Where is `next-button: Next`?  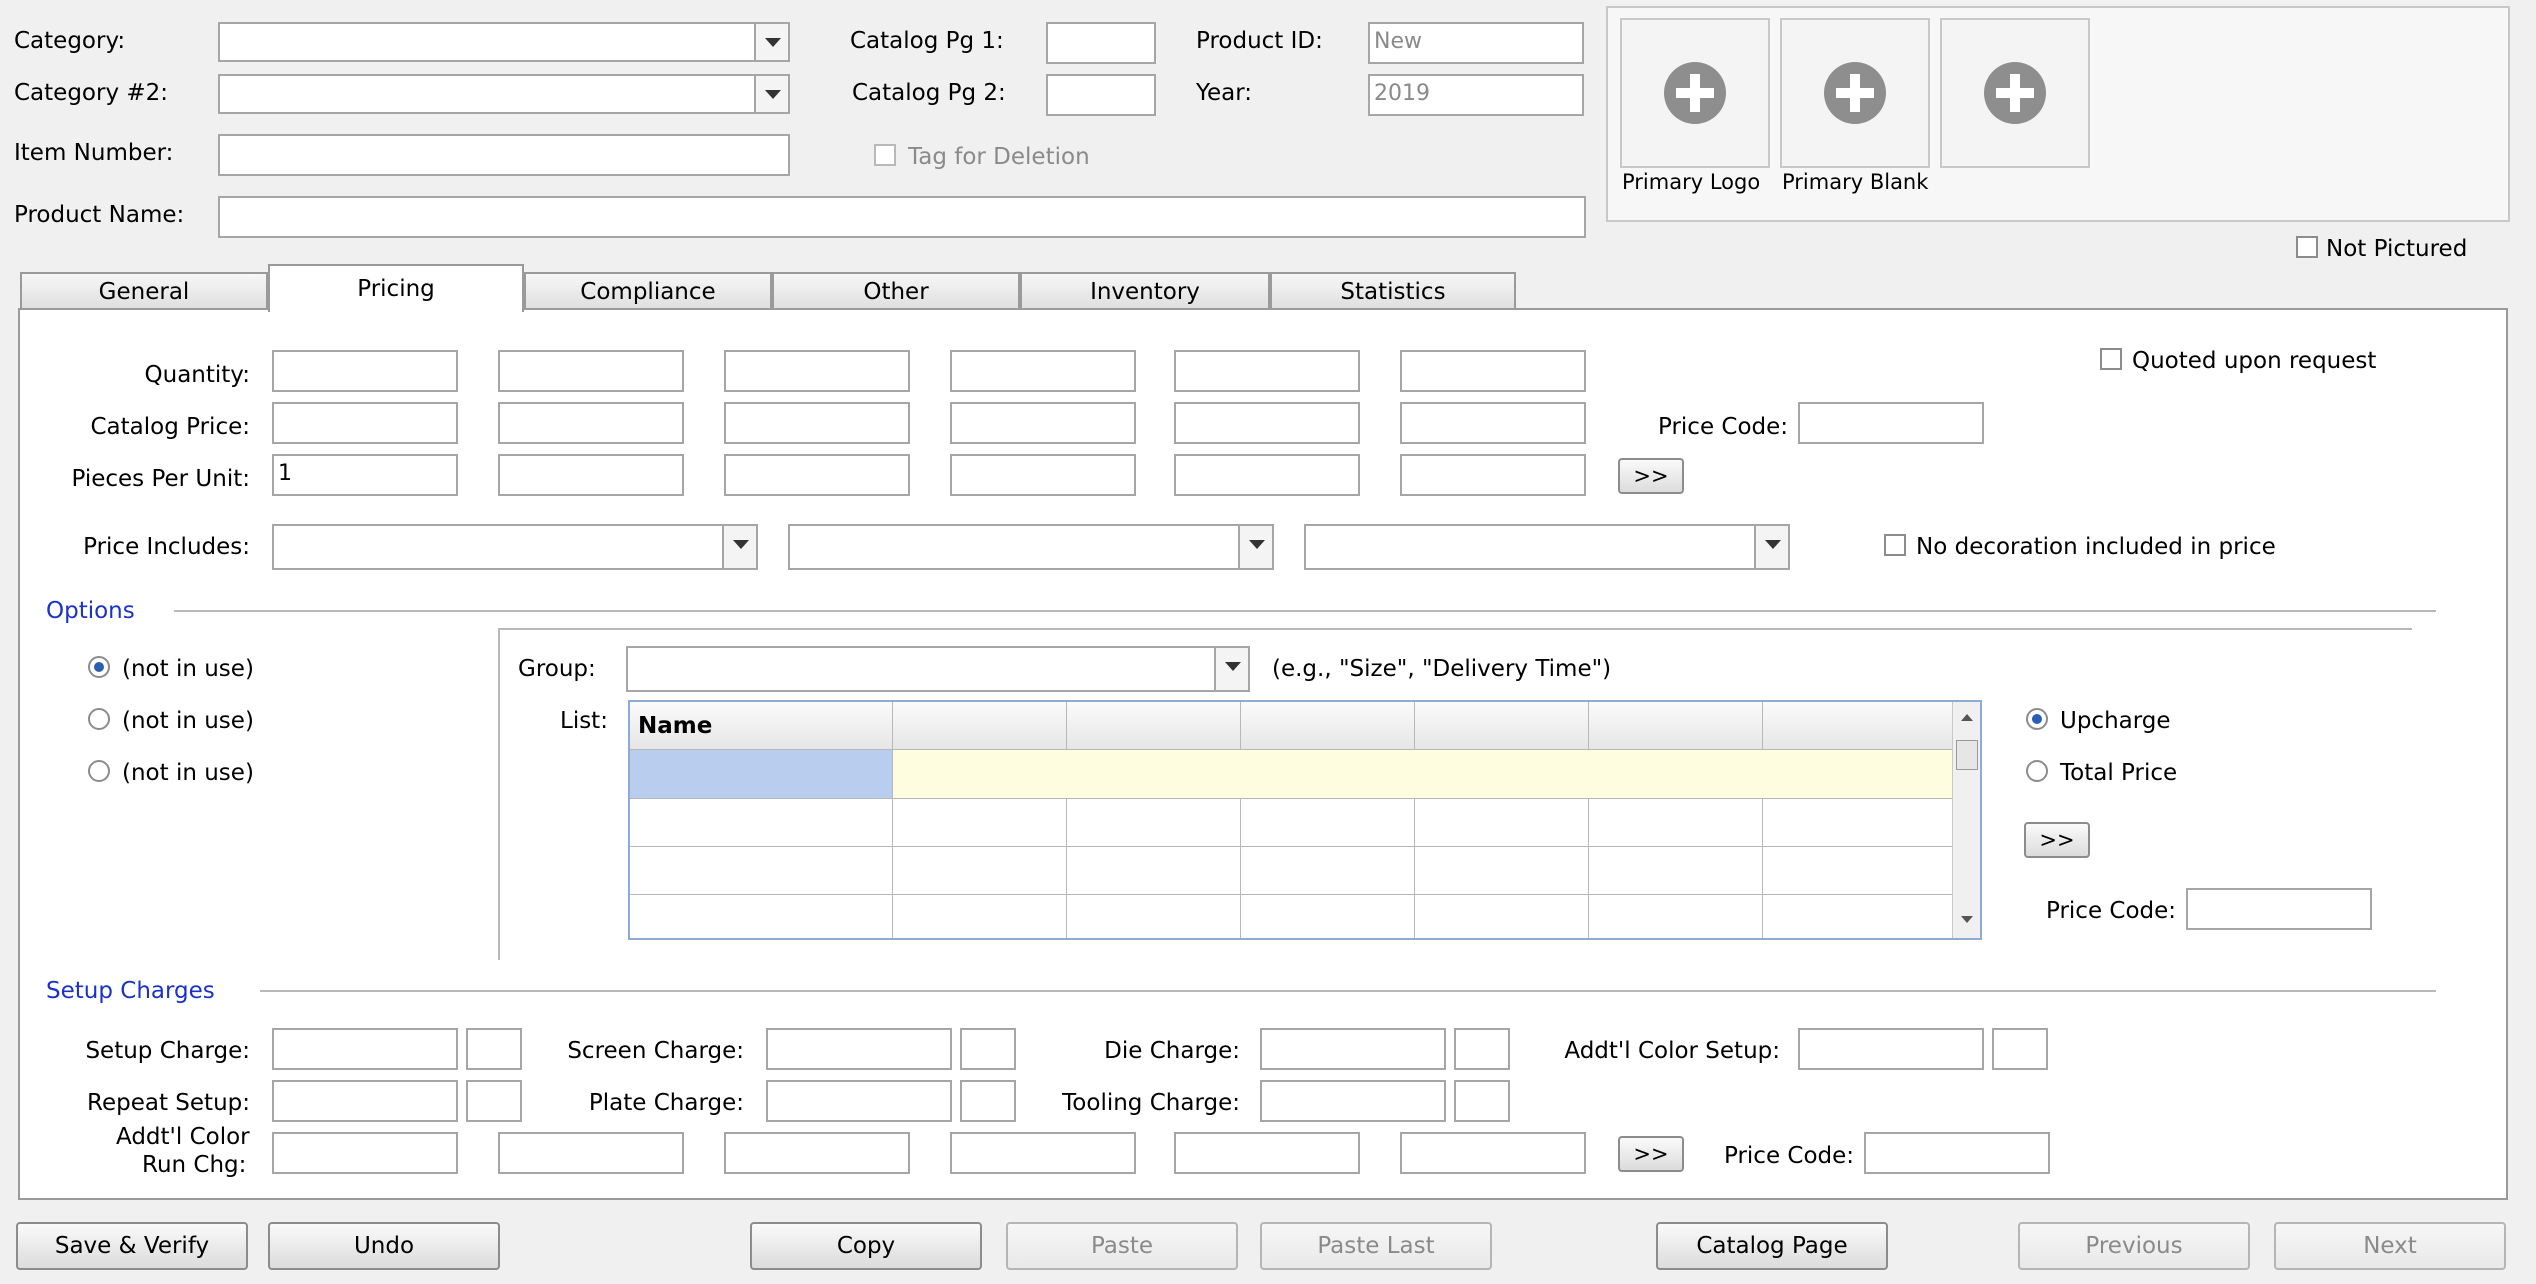
next-button: Next is located at coordinates (2390, 1246).